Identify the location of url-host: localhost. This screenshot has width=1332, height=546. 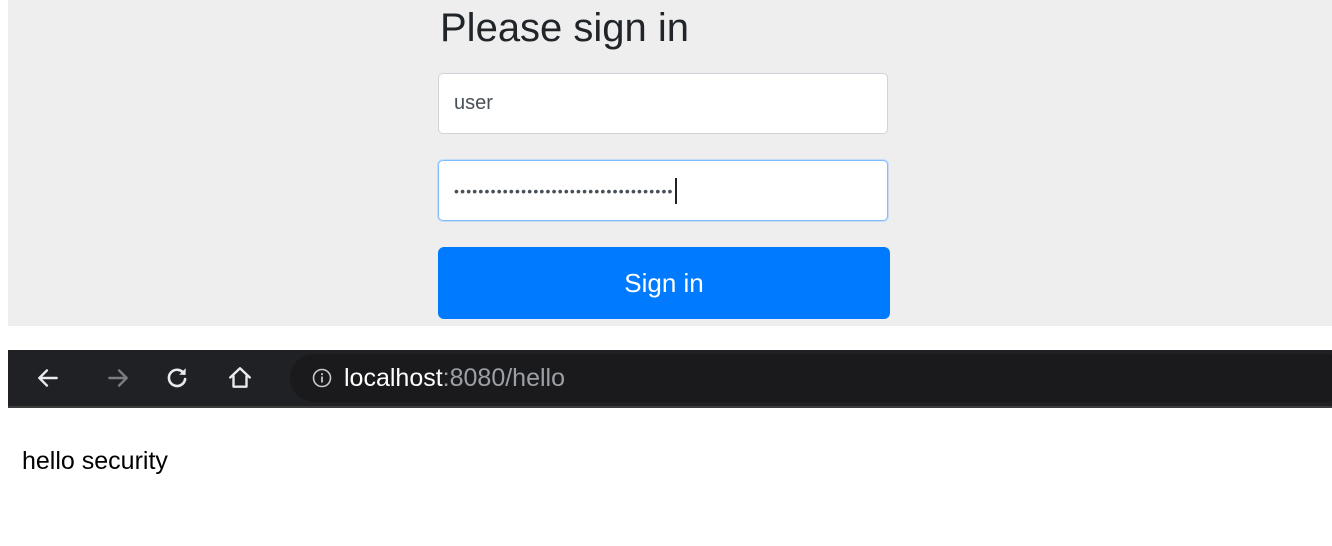
(393, 377).